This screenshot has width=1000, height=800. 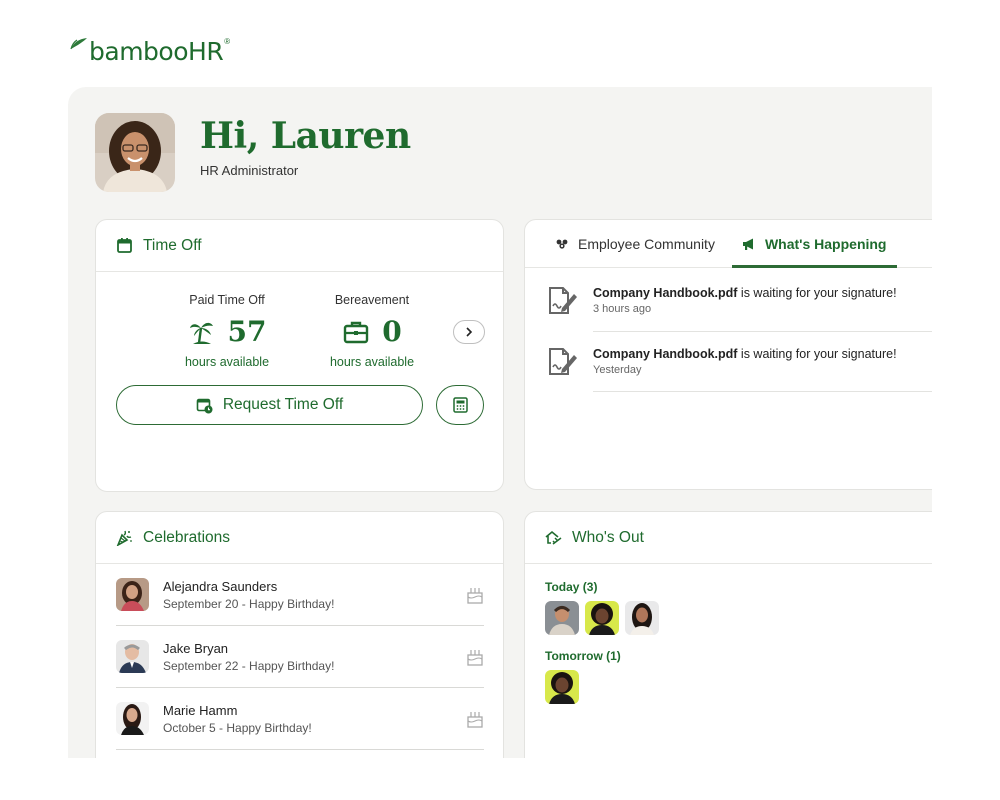 I want to click on today-avatars, so click(x=602, y=618).